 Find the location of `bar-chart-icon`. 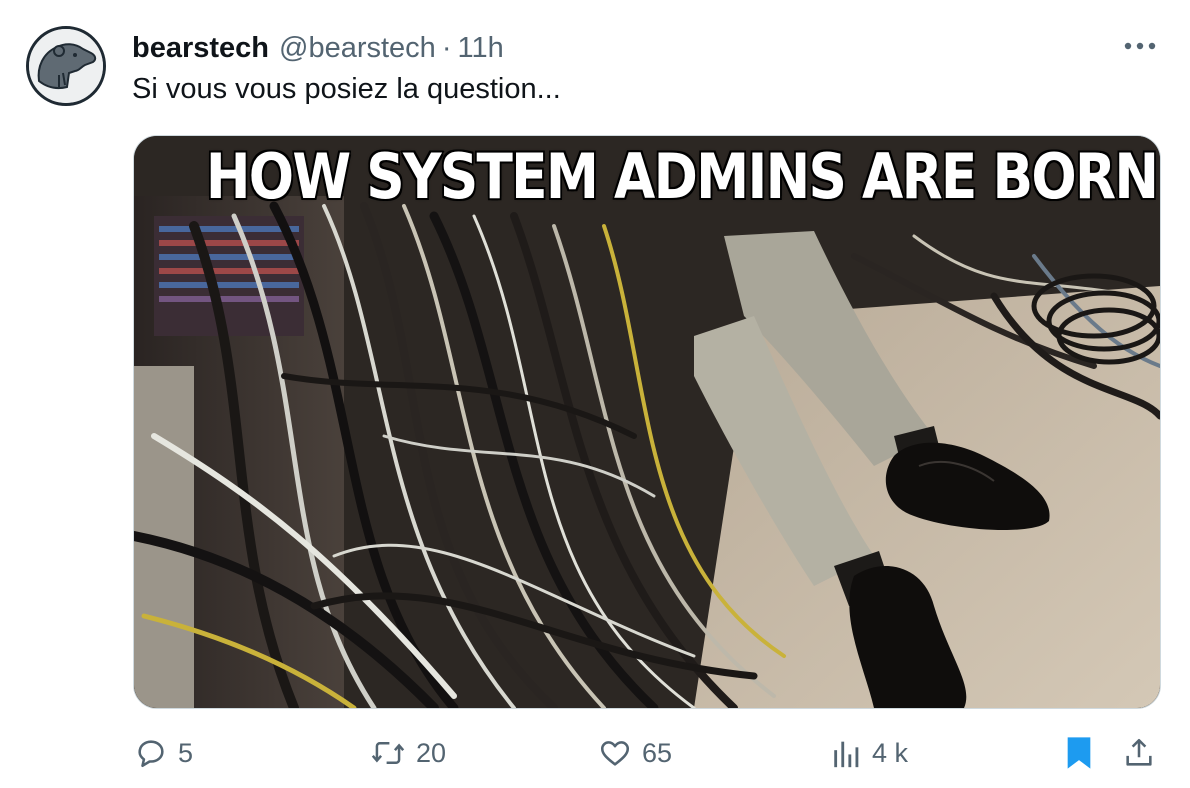

bar-chart-icon is located at coordinates (846, 754).